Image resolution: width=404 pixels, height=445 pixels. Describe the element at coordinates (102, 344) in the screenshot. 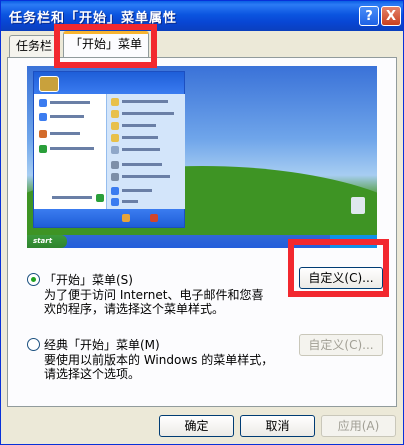

I see `classic-menu-label: 经典「开始」菜单(M)` at that location.